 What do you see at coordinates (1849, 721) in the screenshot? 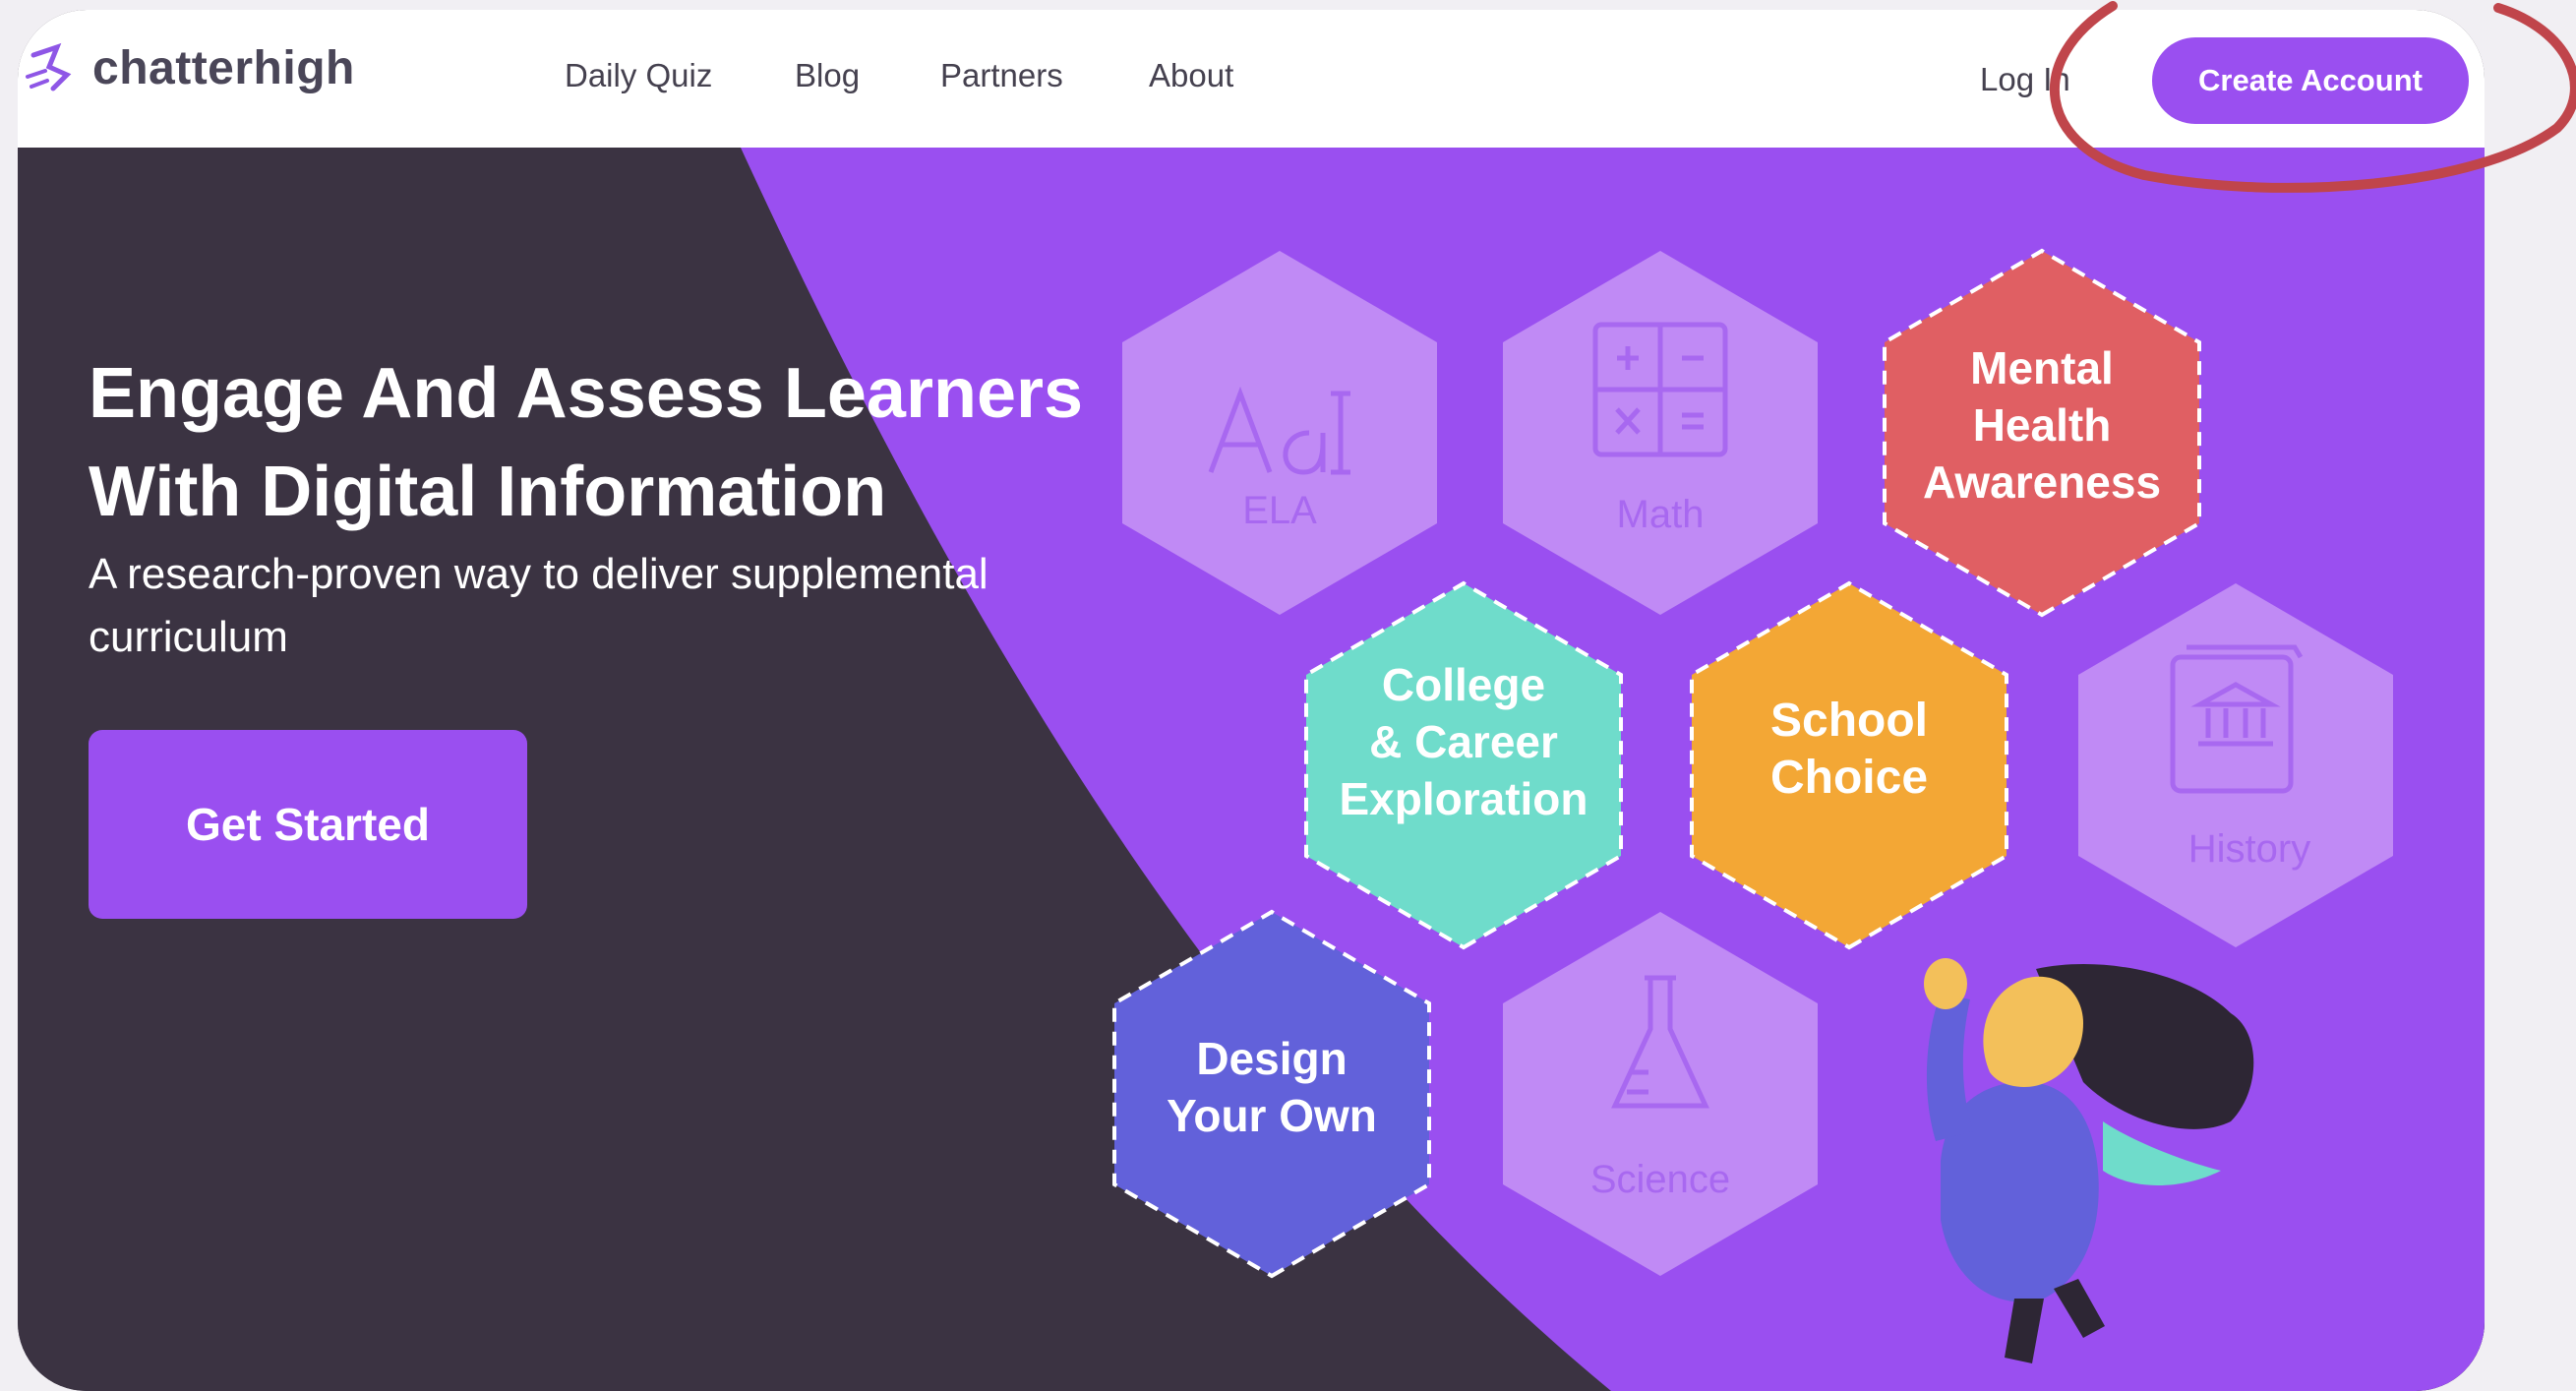
I see `topic-label-line: School` at bounding box center [1849, 721].